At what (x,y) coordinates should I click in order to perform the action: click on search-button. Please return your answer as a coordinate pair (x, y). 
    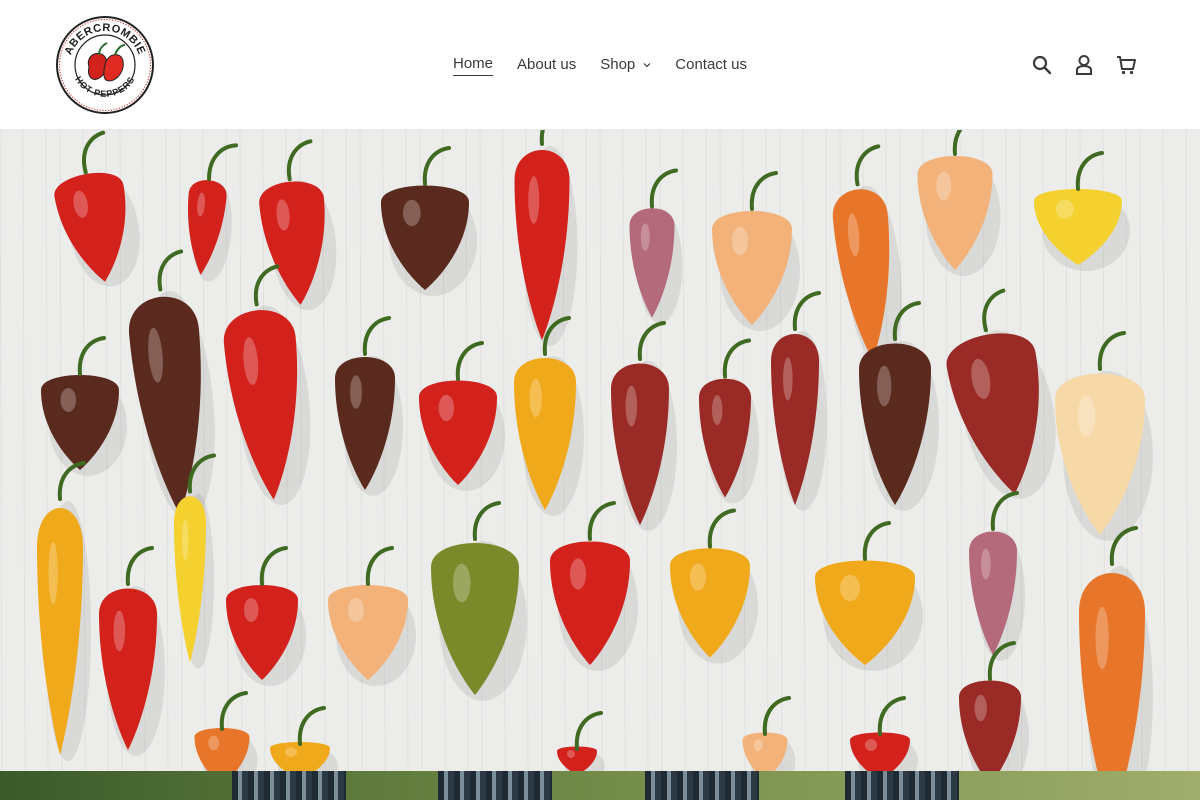
    Looking at the image, I should click on (1042, 65).